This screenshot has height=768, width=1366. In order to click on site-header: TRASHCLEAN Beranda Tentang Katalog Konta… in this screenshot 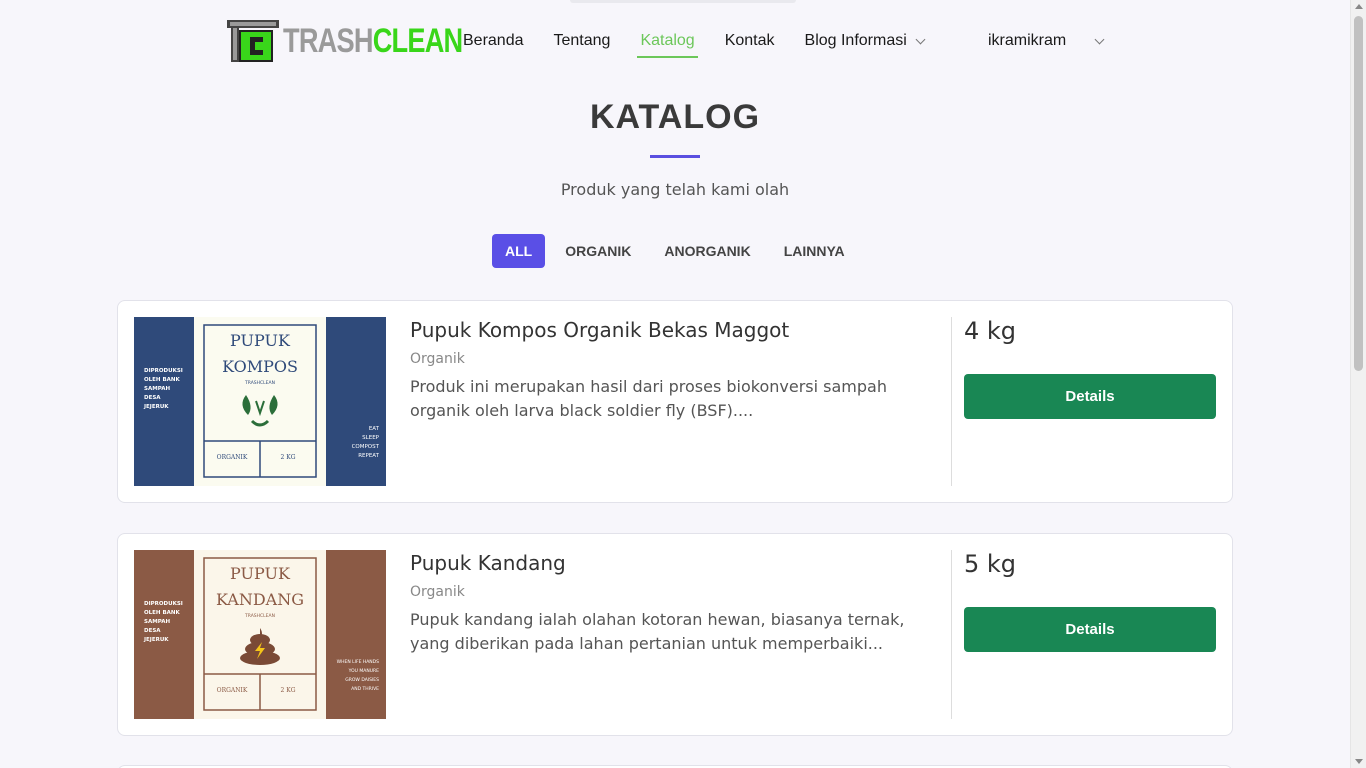, I will do `click(675, 41)`.